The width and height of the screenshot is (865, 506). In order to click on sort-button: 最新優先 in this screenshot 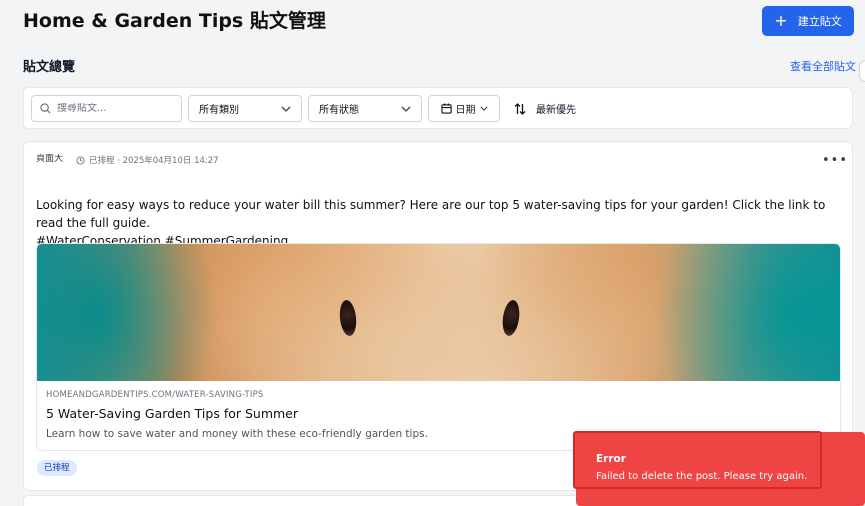, I will do `click(545, 108)`.